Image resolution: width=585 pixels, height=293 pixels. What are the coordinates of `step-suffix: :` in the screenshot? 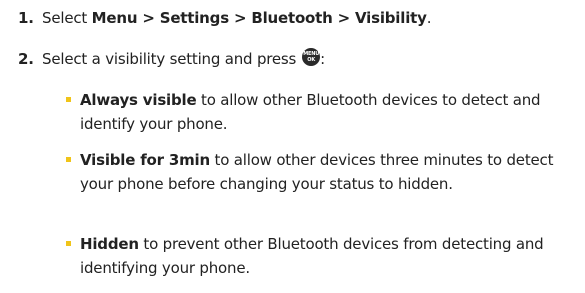 It's located at (323, 59).